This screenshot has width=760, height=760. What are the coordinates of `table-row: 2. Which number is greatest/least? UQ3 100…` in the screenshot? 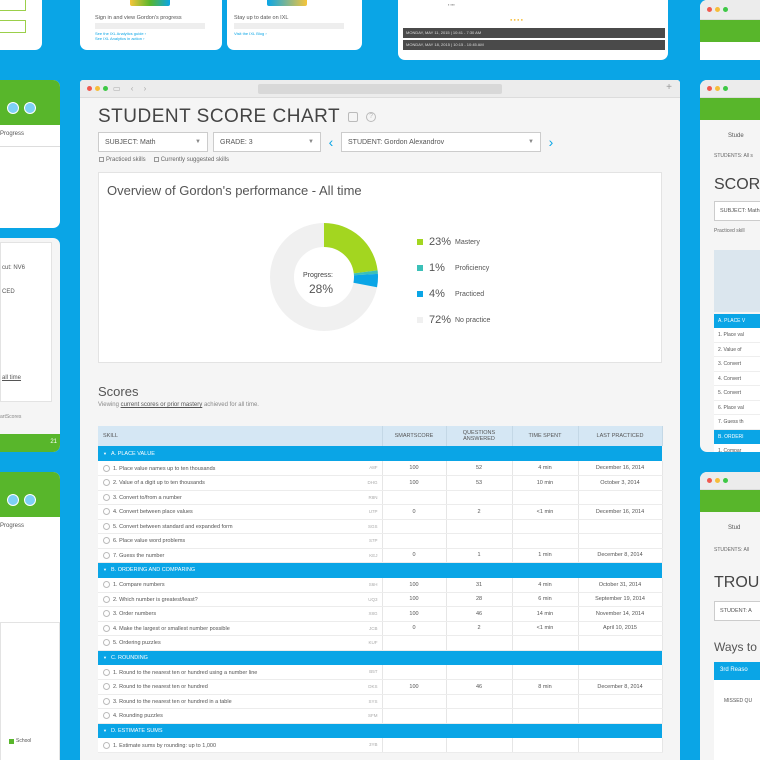 It's located at (380, 599).